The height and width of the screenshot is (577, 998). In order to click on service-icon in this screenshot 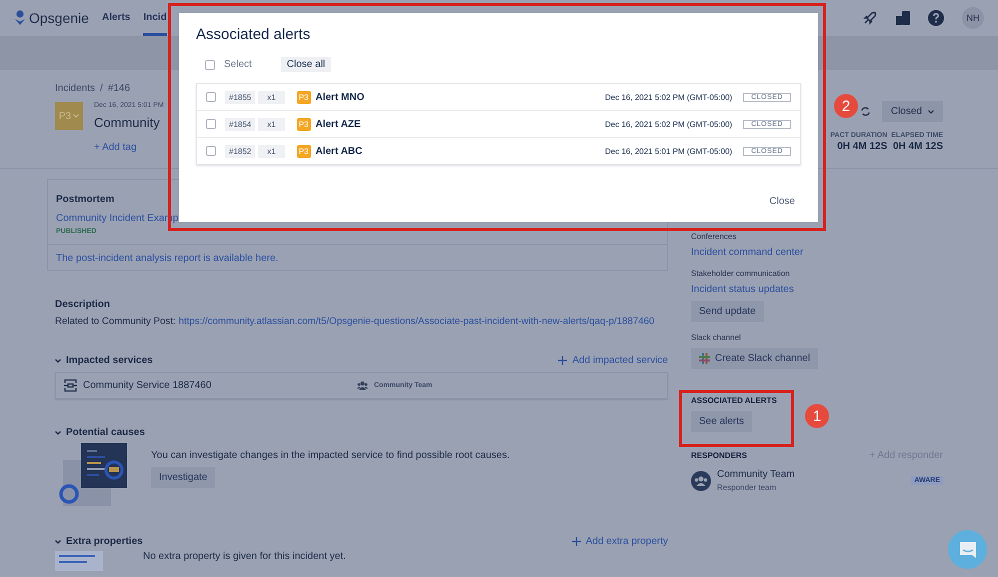, I will do `click(70, 385)`.